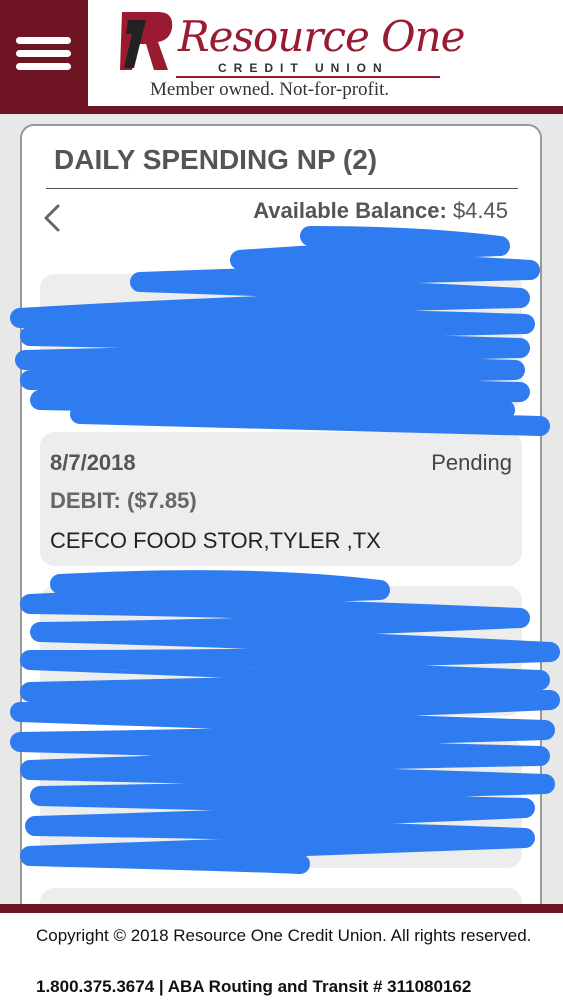 Image resolution: width=563 pixels, height=1000 pixels. Describe the element at coordinates (281, 110) in the screenshot. I see `header-divider` at that location.